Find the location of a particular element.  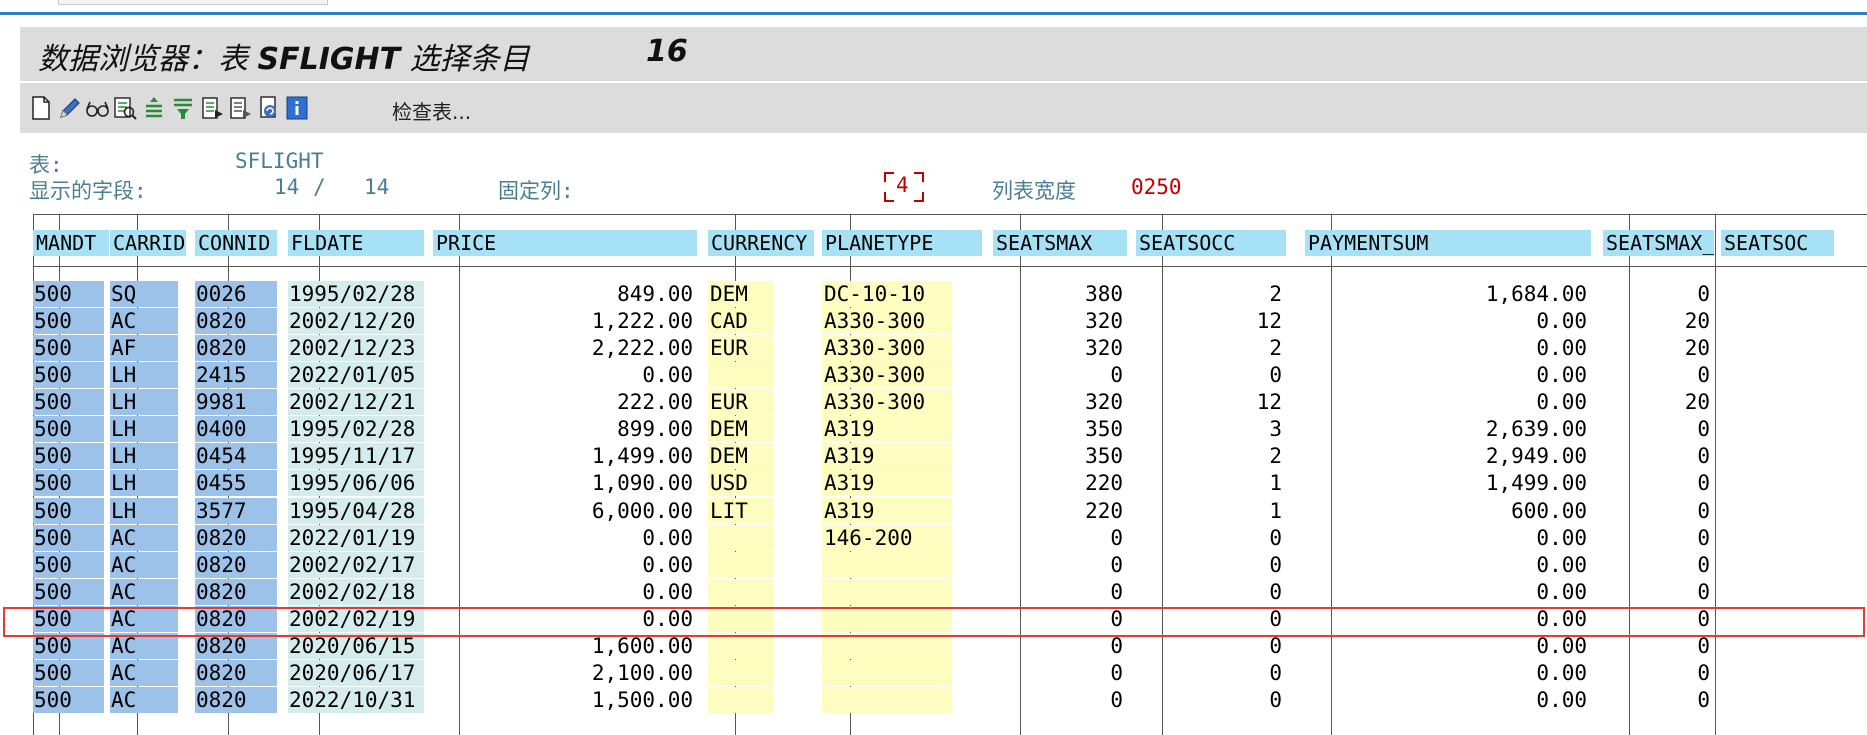

info-icon is located at coordinates (297, 108).